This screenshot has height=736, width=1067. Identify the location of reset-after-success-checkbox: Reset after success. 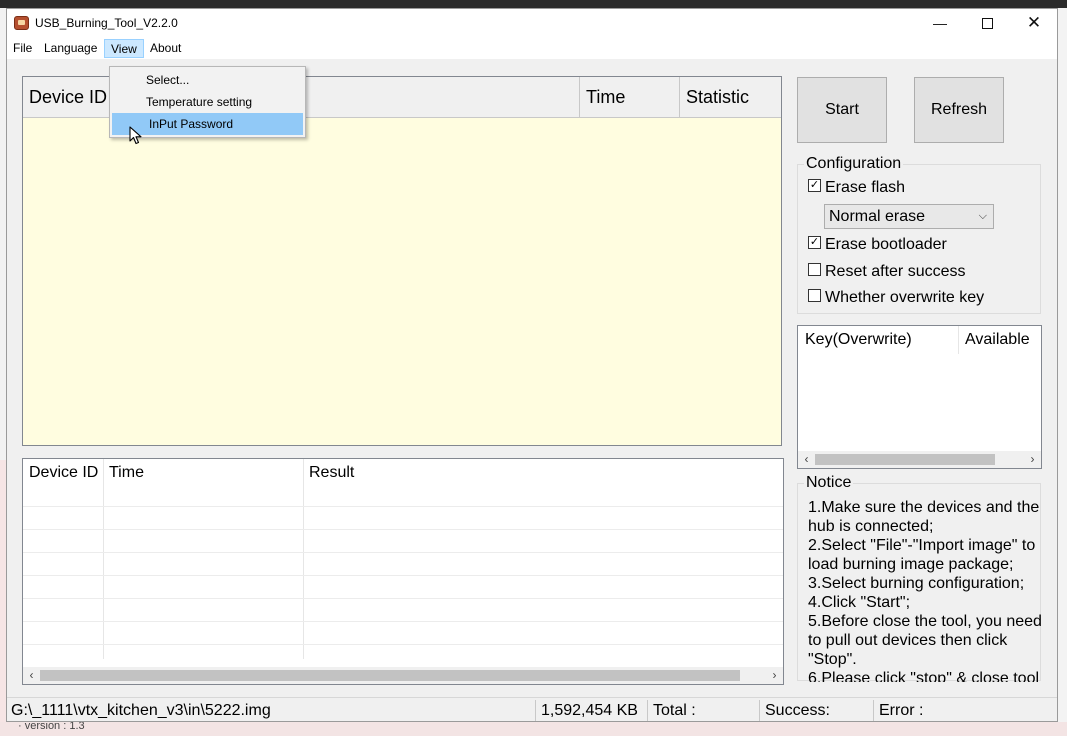
(887, 272).